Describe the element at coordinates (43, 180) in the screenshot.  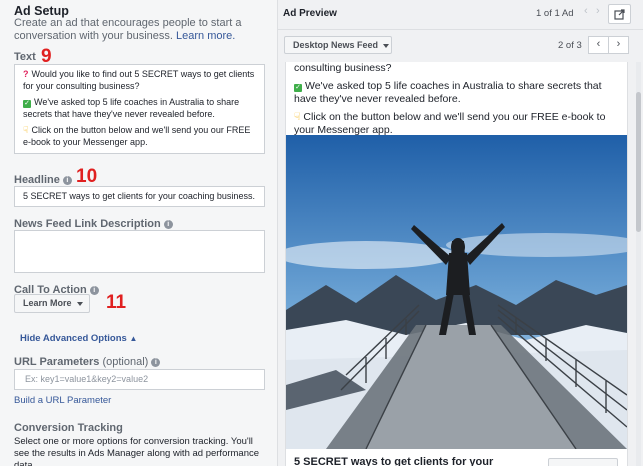
I see `headline-label: Headline i` at that location.